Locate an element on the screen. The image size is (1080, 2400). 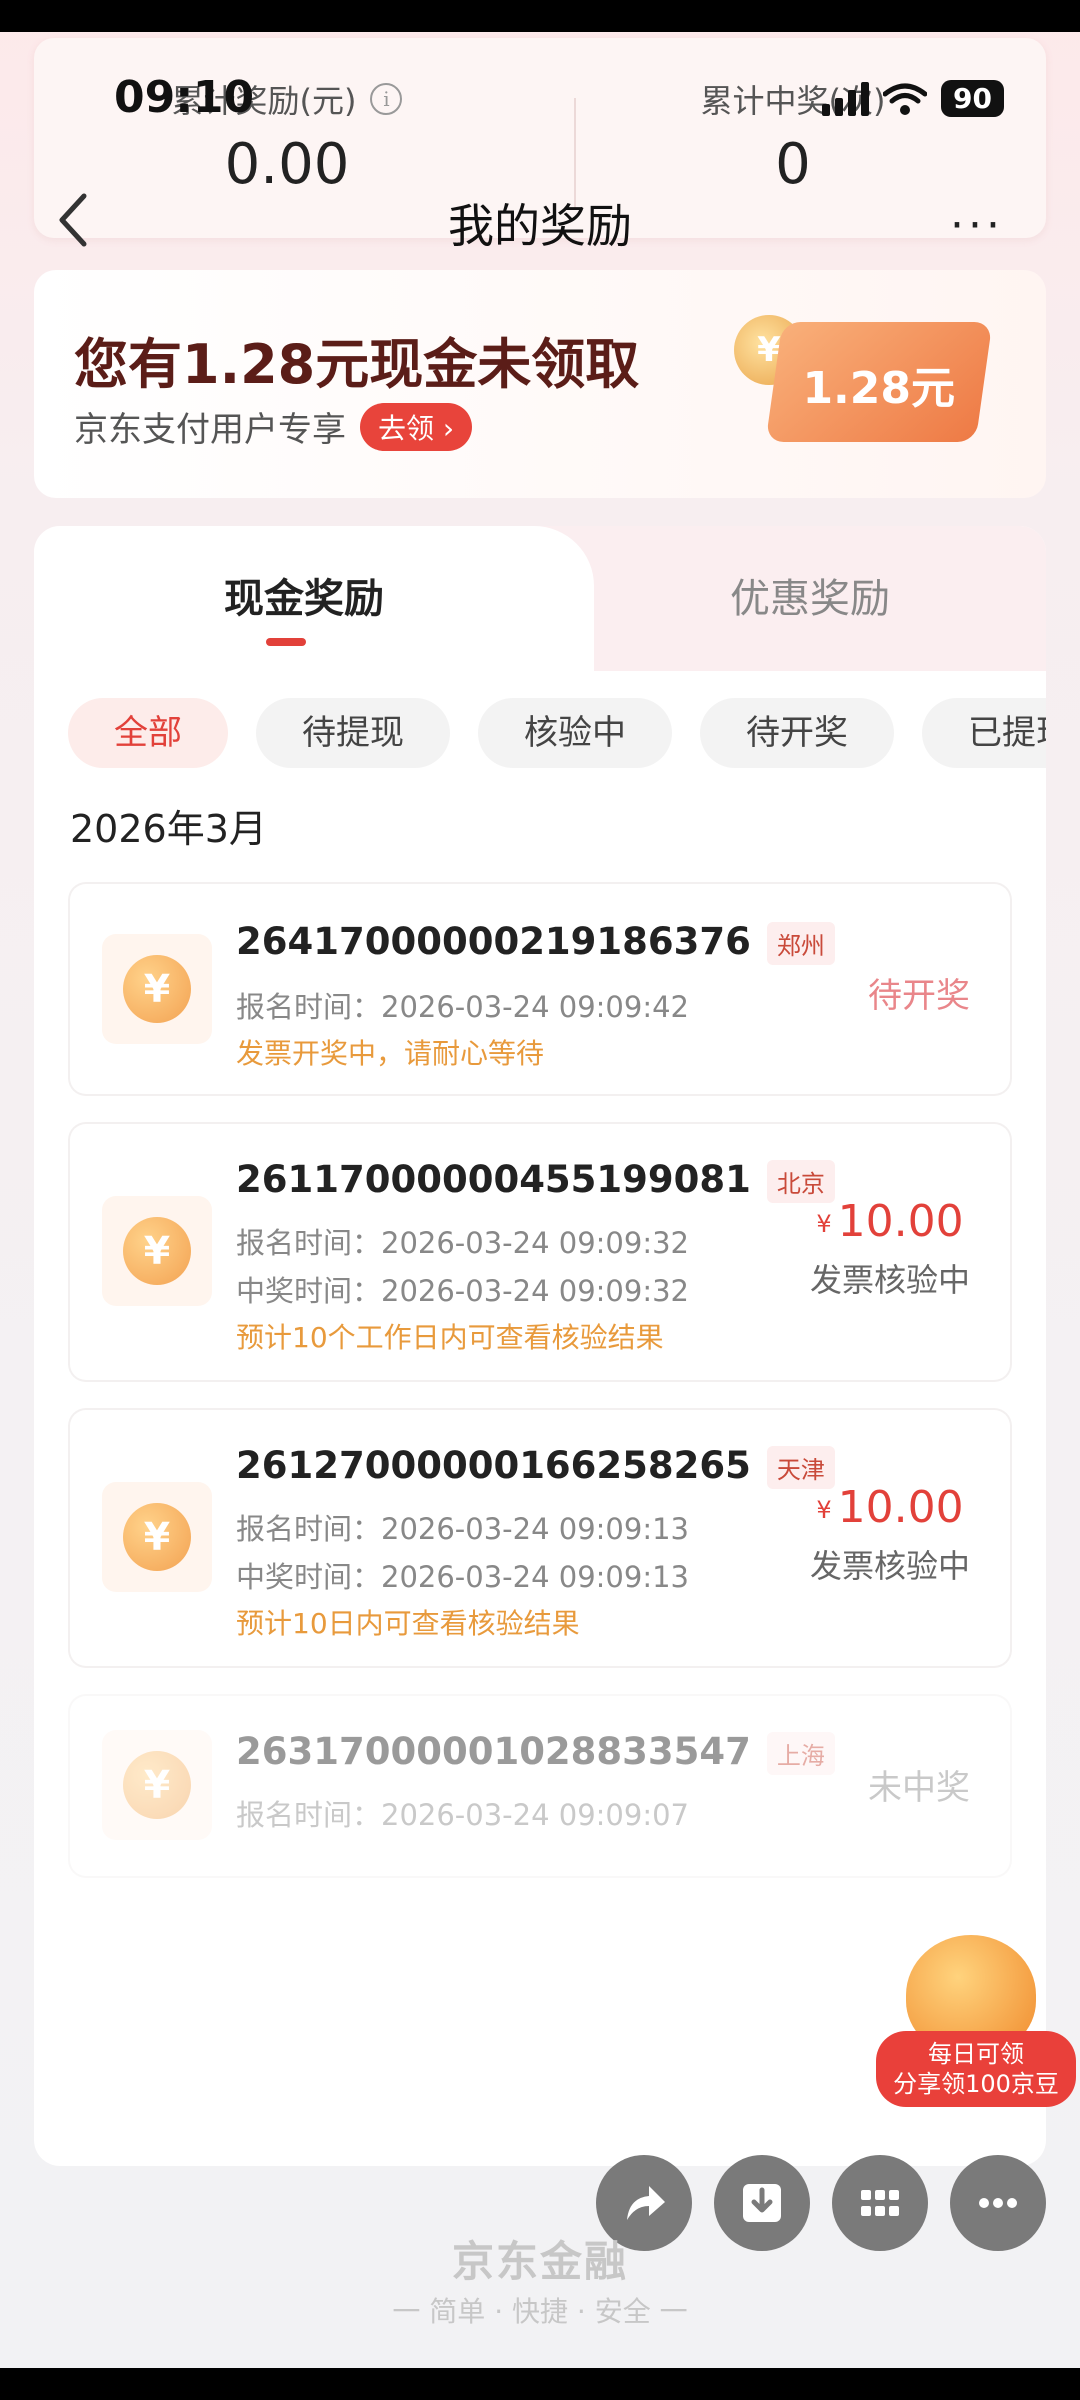
filter-verifying: 核验中 is located at coordinates (575, 733).